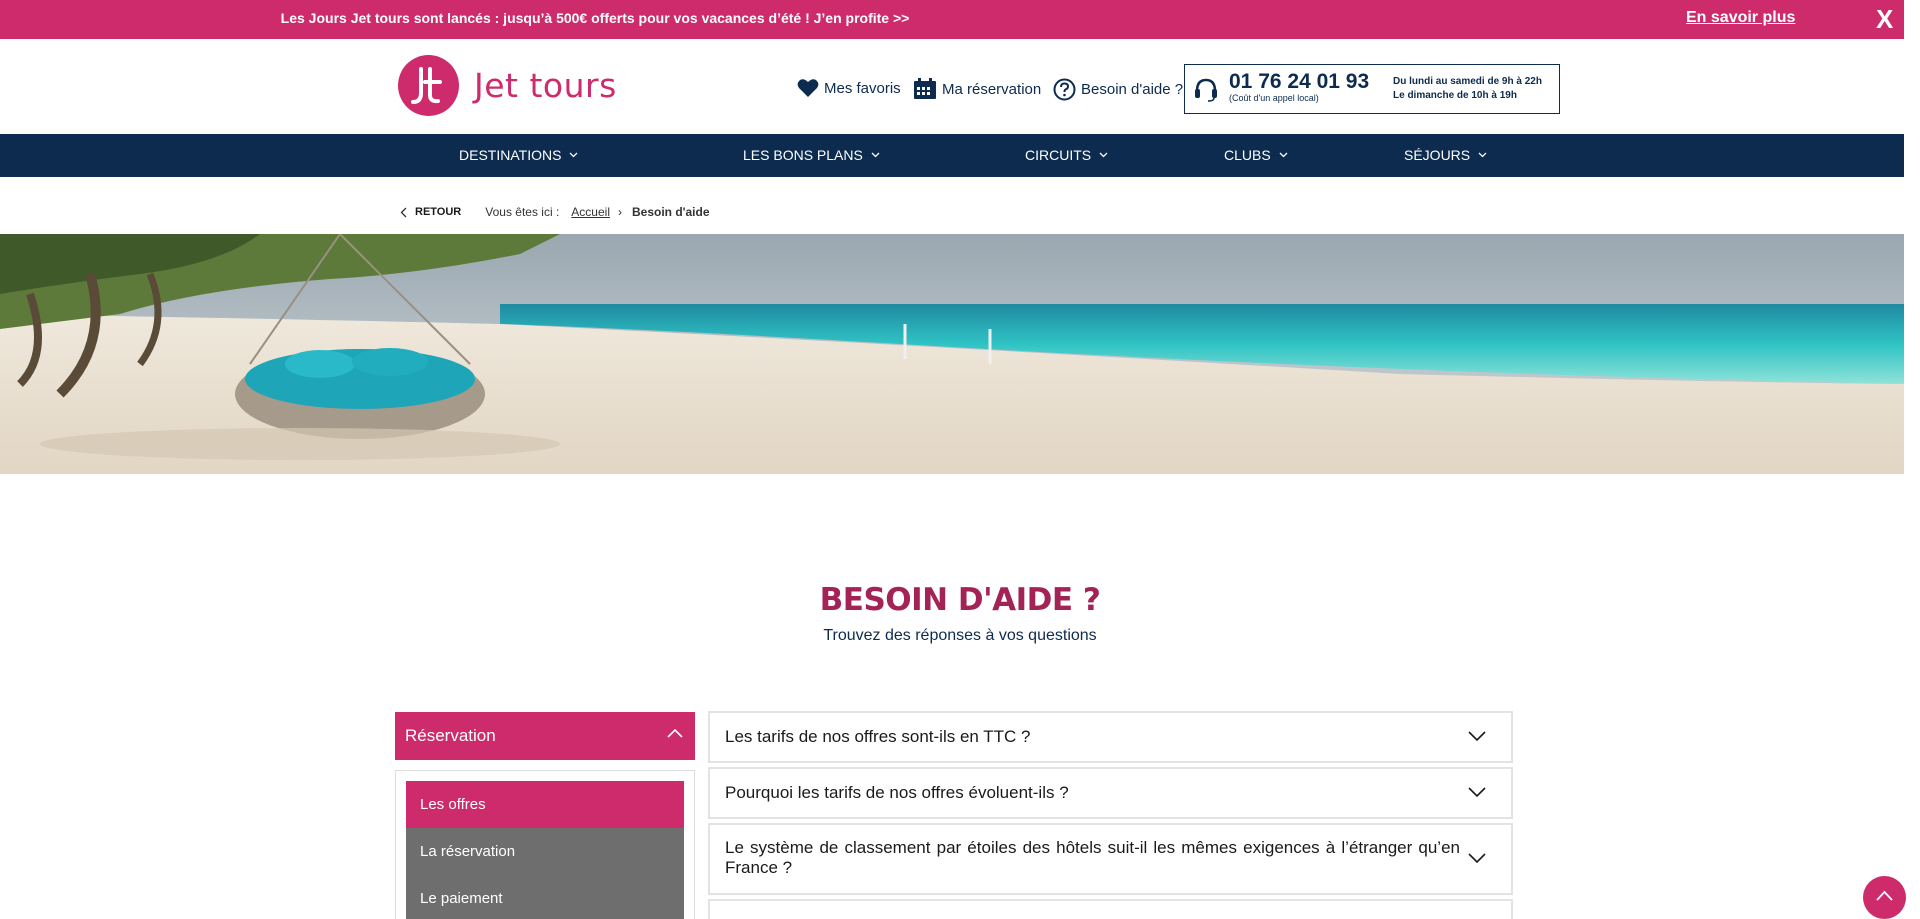 The width and height of the screenshot is (1920, 919). I want to click on subcategory-label: Le paiement, so click(461, 898).